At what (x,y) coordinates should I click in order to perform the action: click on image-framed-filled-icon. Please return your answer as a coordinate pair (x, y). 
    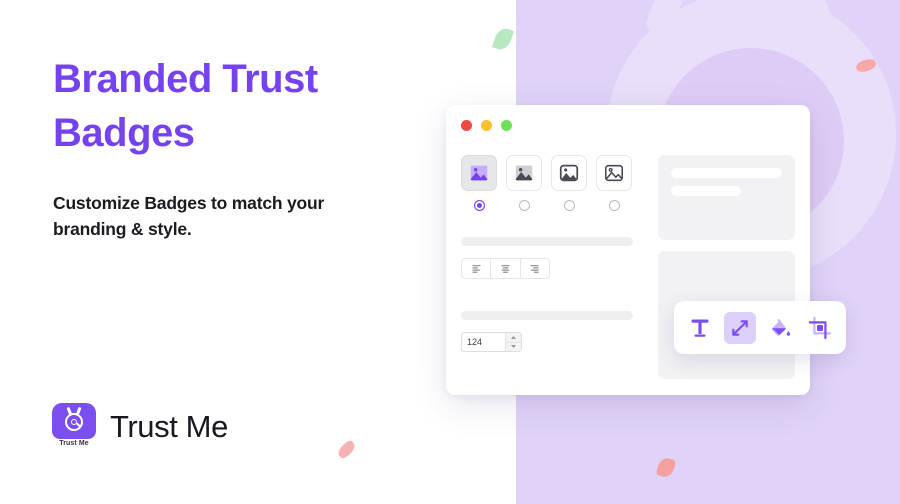
    Looking at the image, I should click on (569, 173).